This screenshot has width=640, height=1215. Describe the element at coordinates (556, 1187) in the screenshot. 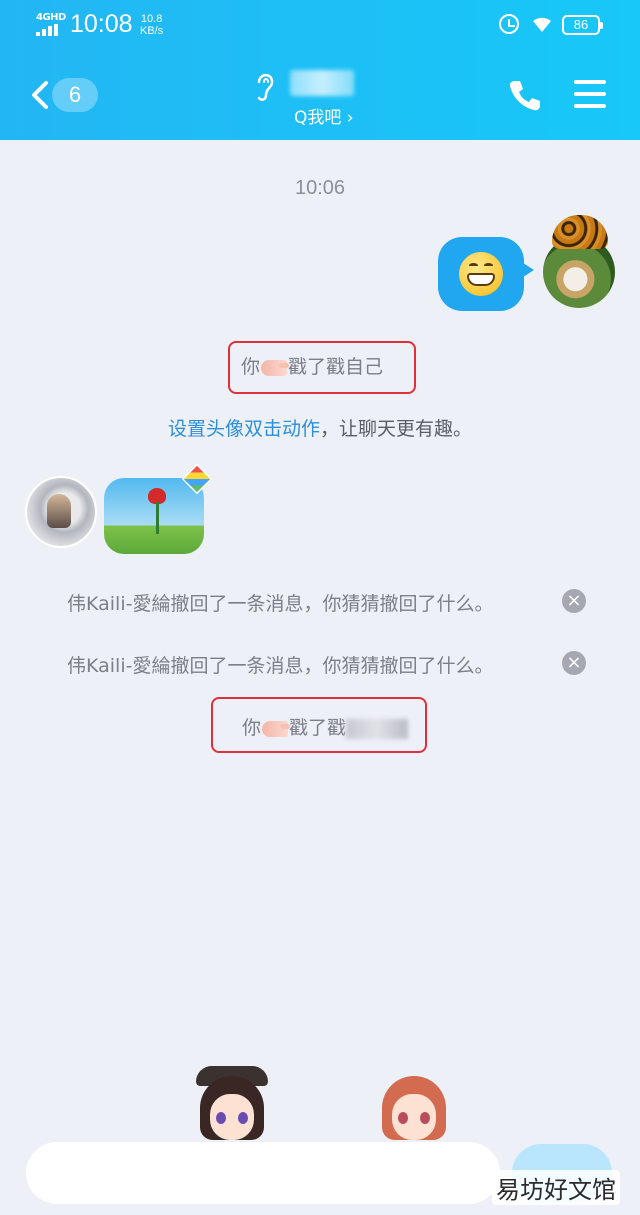

I see `watermark-text: 易坊好文馆` at that location.